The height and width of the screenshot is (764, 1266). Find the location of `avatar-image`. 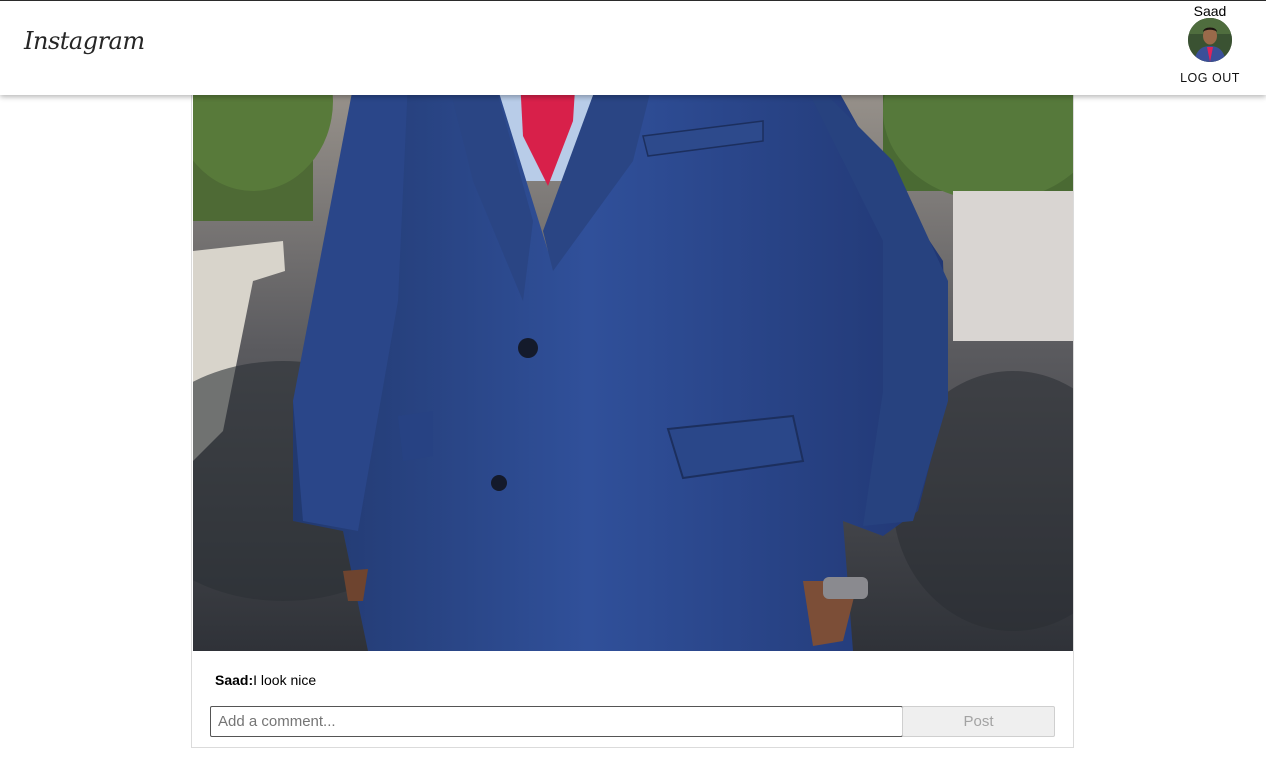

avatar-image is located at coordinates (1210, 40).